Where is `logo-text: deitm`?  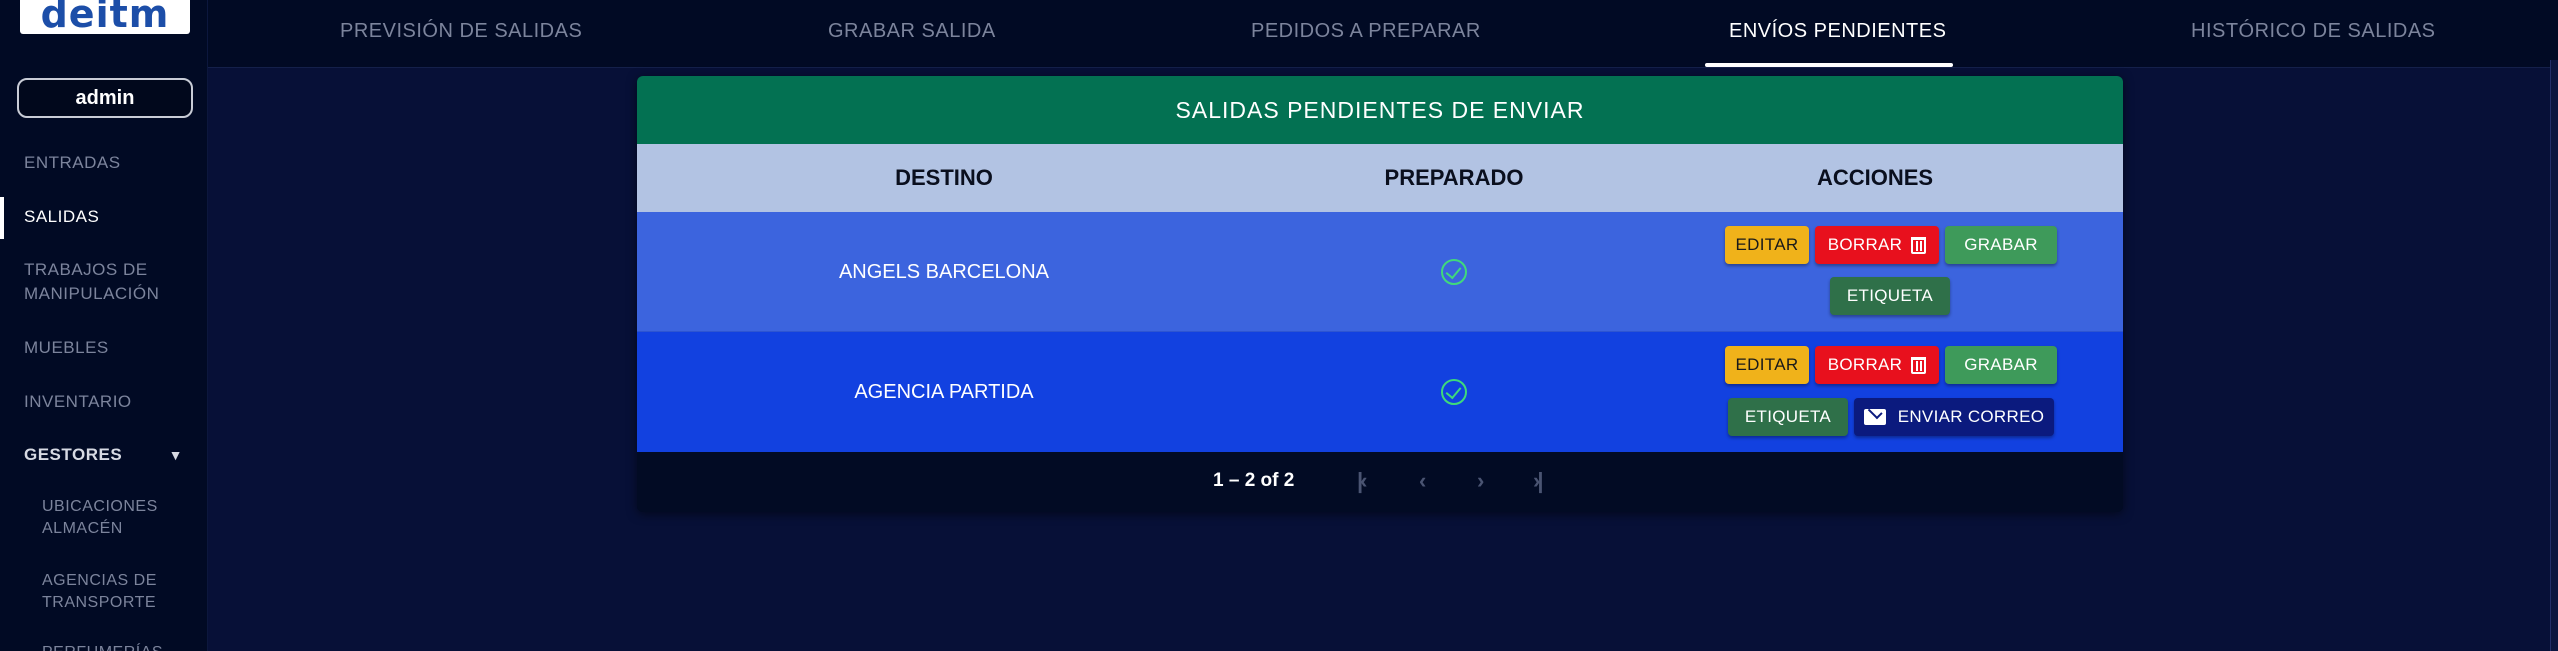
logo-text: deitm is located at coordinates (105, 17).